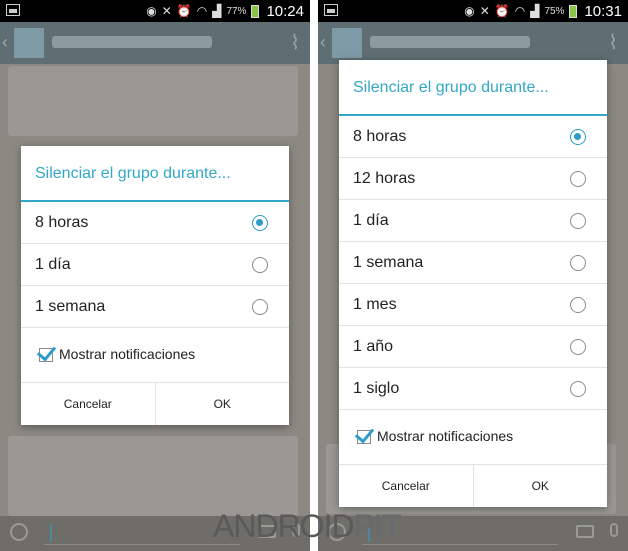 The height and width of the screenshot is (551, 628). I want to click on option-label: 1 año, so click(373, 346).